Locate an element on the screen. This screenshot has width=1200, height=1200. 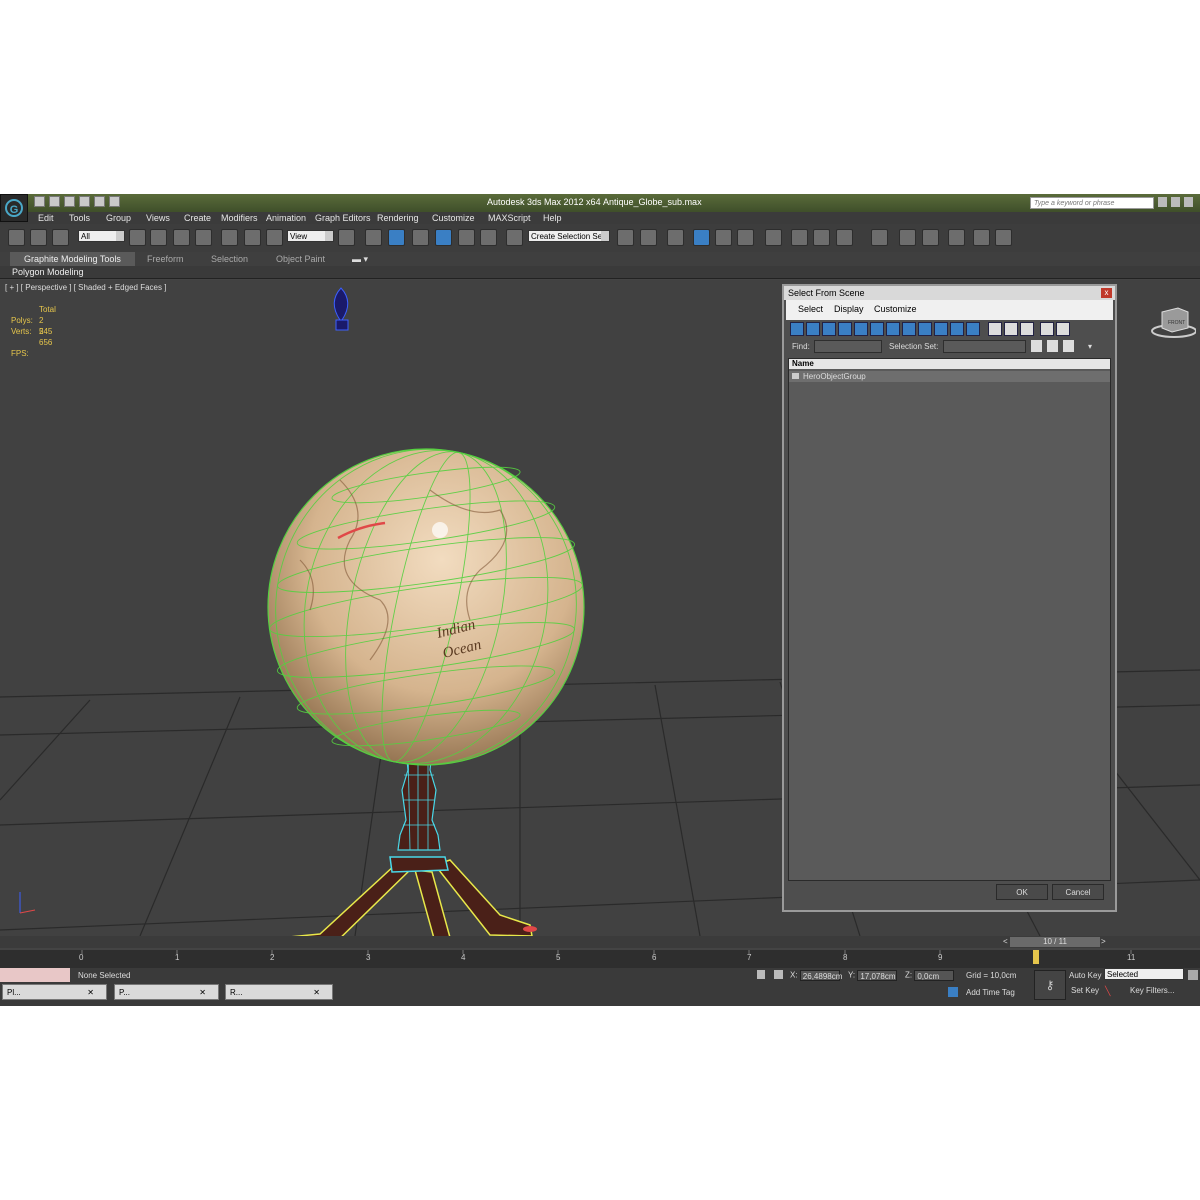
dialog-close-button: x is located at coordinates (1106, 293).